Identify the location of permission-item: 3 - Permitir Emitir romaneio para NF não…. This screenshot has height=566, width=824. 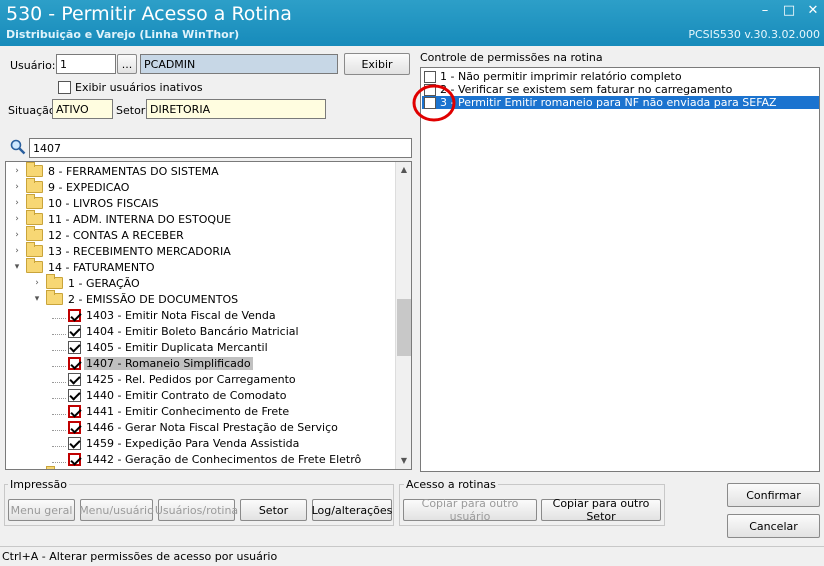
(620, 102).